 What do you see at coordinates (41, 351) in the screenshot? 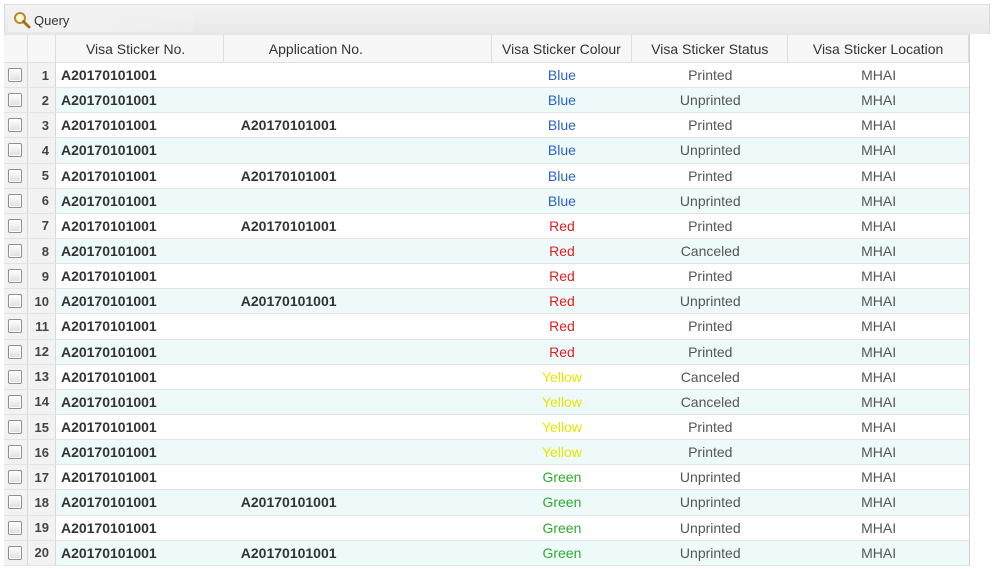
I see `row-number: 12` at bounding box center [41, 351].